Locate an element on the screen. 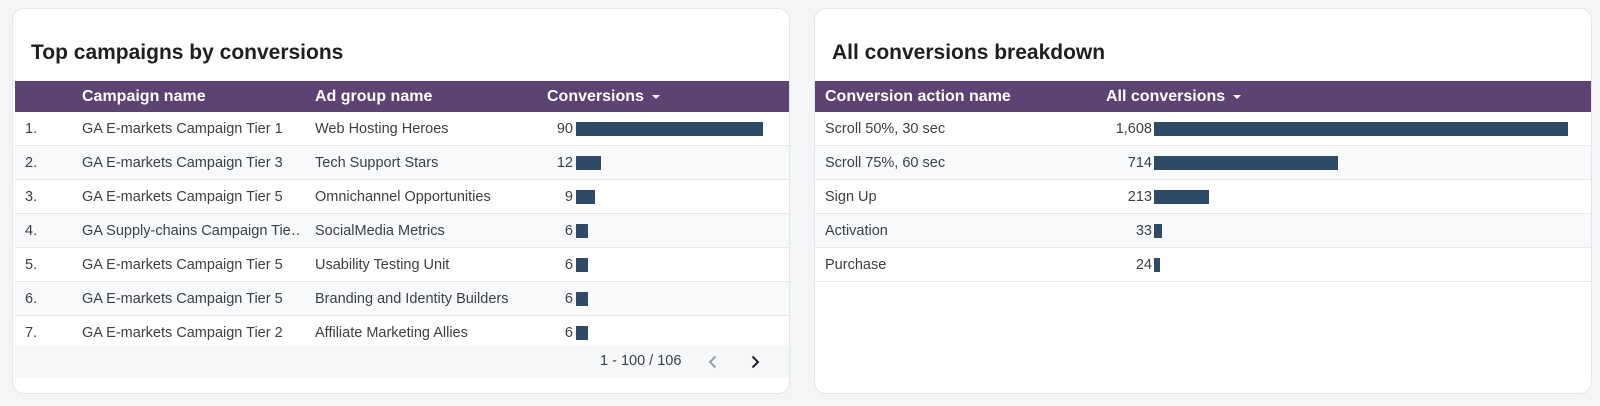  table-header: Conversion action name All conversions is located at coordinates (1203, 96).